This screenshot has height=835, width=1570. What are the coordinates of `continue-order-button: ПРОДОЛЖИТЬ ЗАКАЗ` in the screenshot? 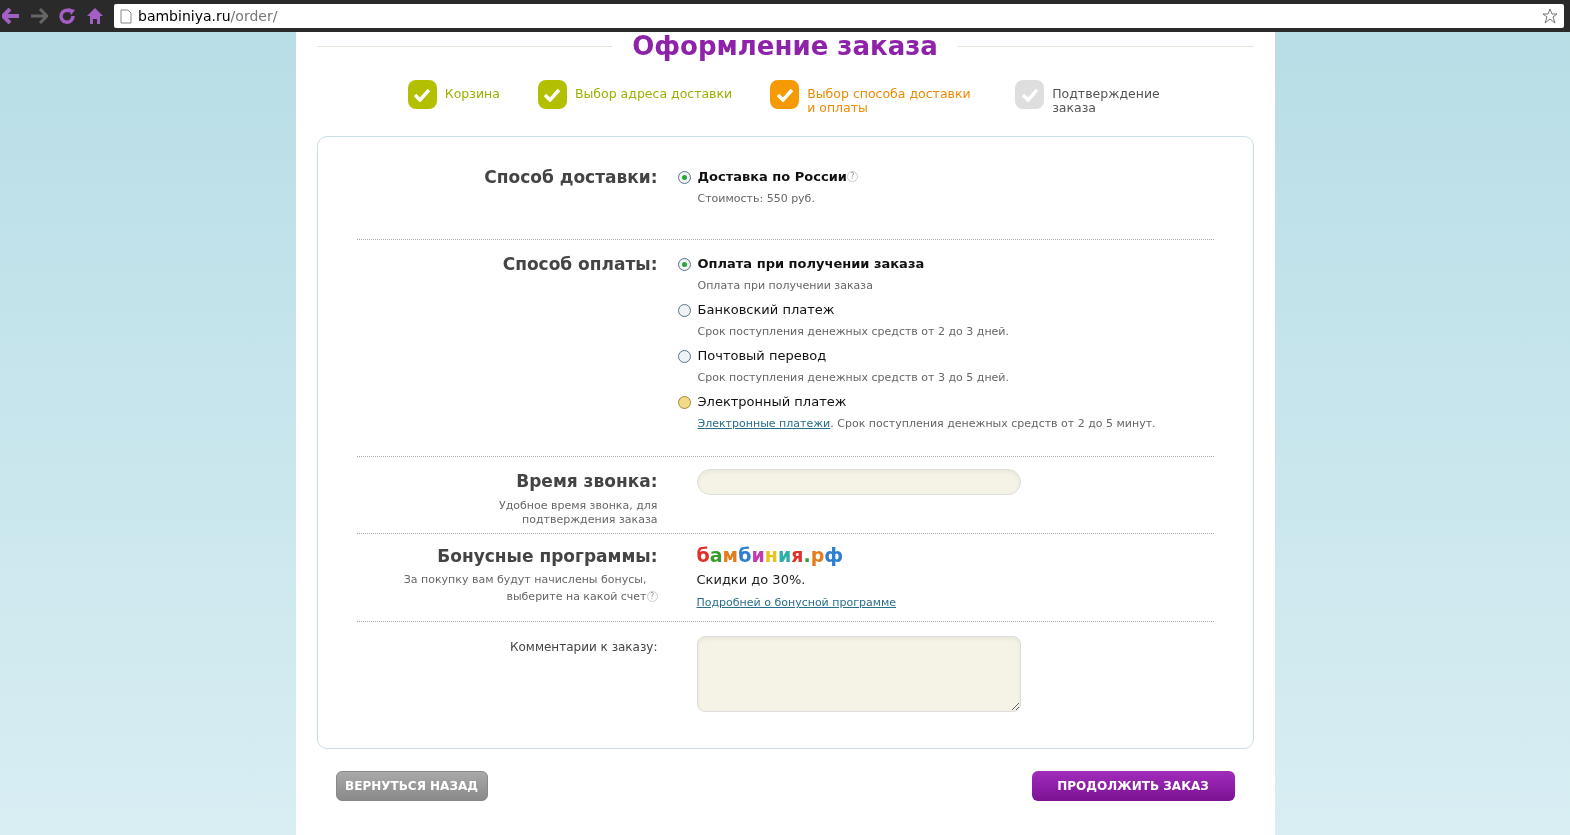 It's located at (1133, 786).